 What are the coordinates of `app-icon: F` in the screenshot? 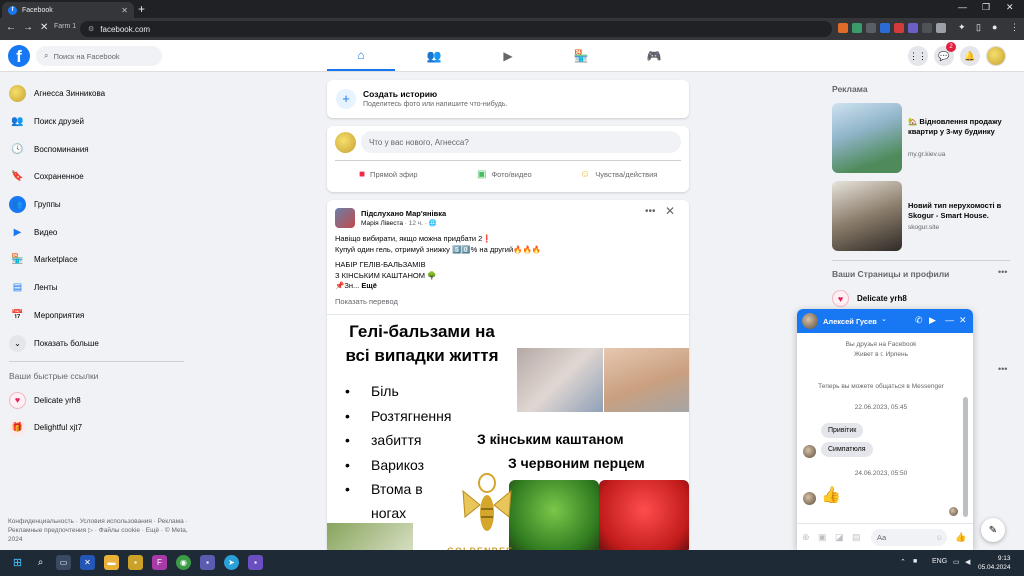 It's located at (159, 562).